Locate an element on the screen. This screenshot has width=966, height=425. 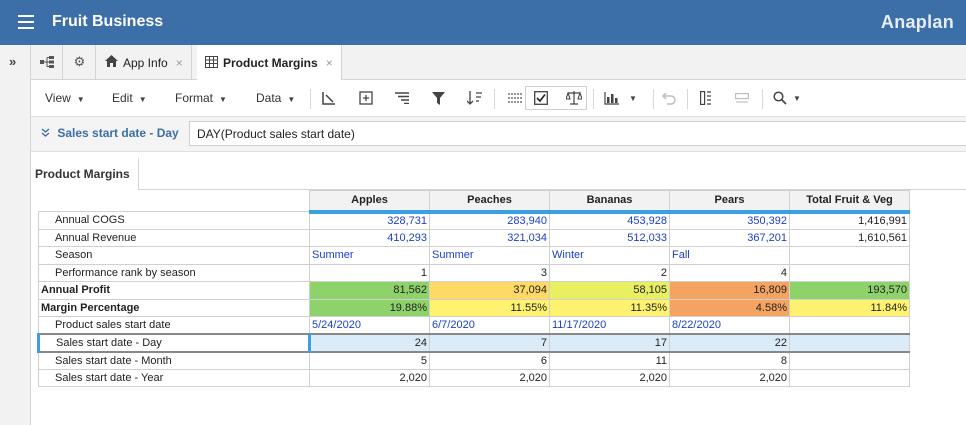
tab-app-info: App Info × is located at coordinates (144, 62).